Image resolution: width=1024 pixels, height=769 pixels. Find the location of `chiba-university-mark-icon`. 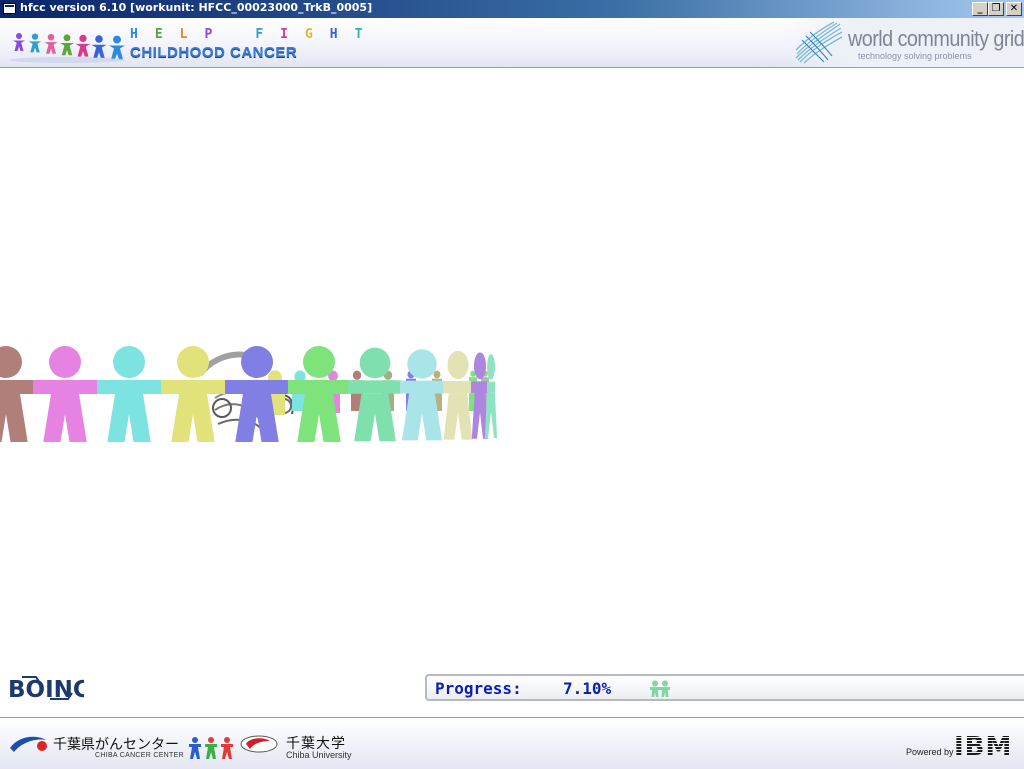

chiba-university-mark-icon is located at coordinates (259, 744).